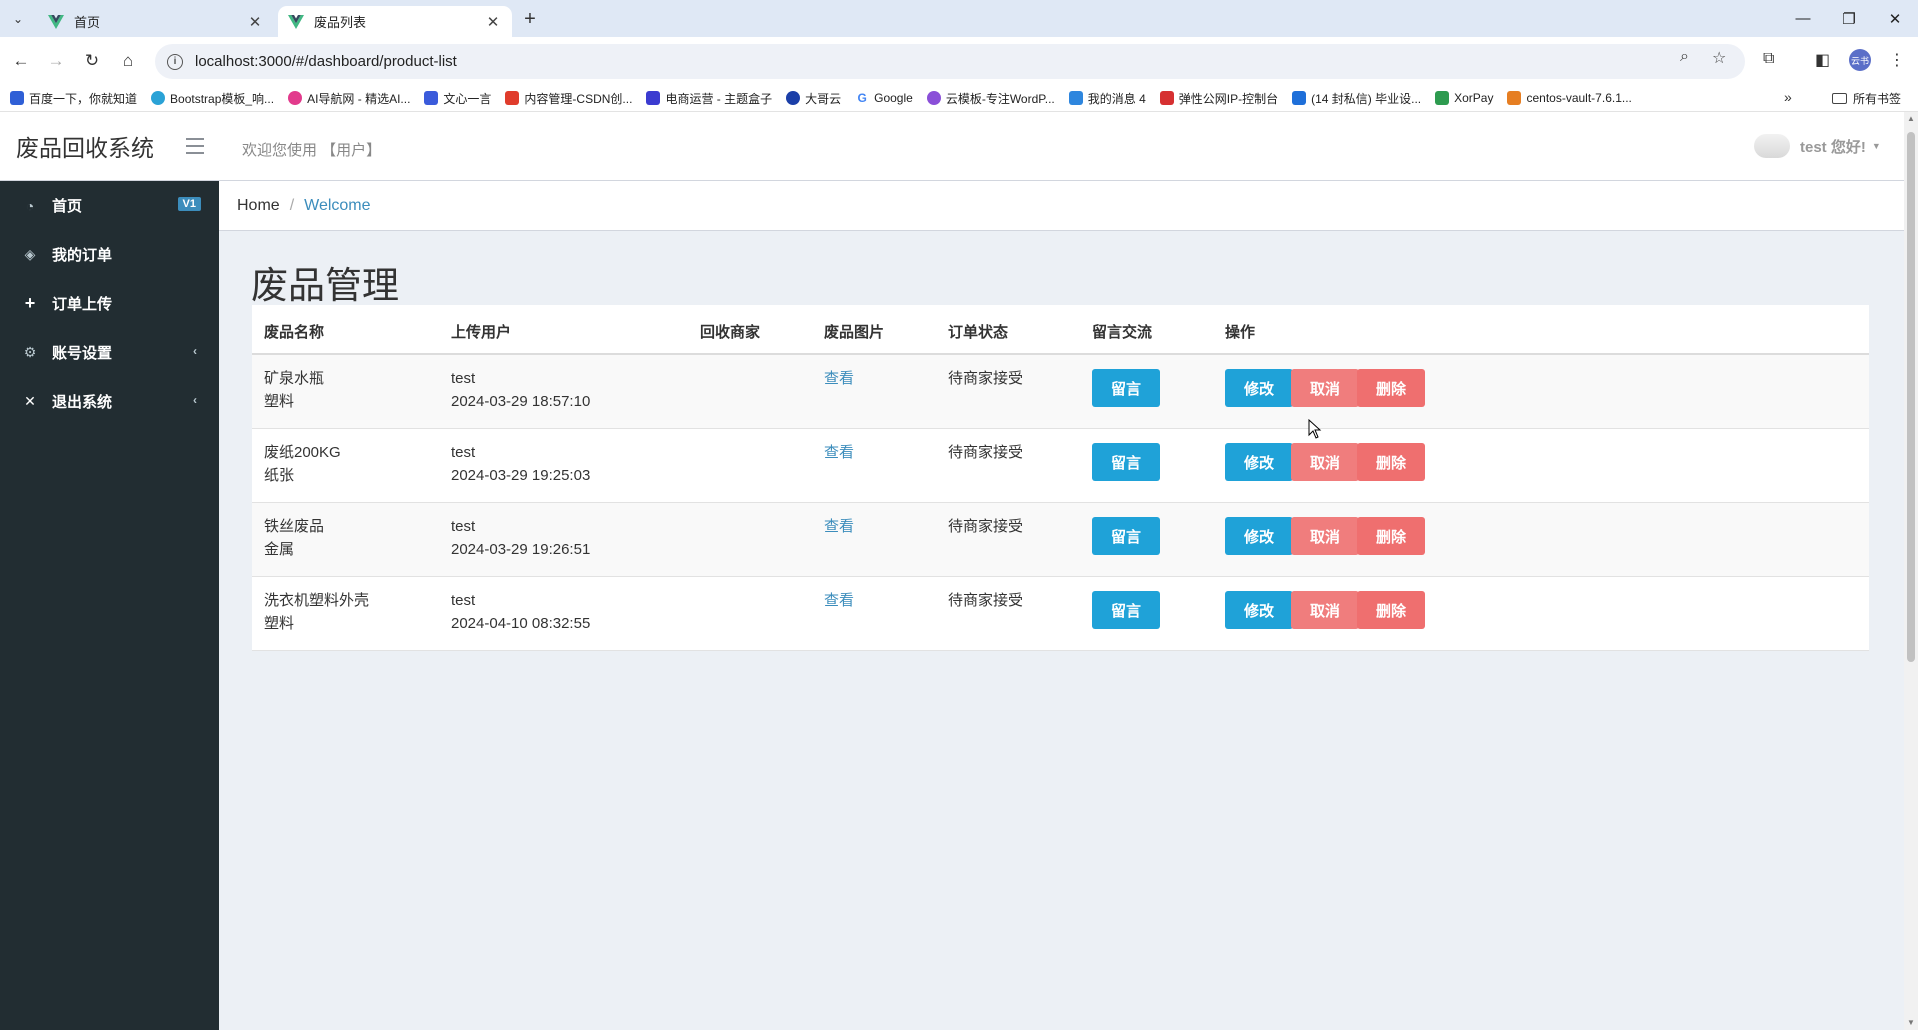  I want to click on user-menu: test 您好! ▼, so click(1817, 146).